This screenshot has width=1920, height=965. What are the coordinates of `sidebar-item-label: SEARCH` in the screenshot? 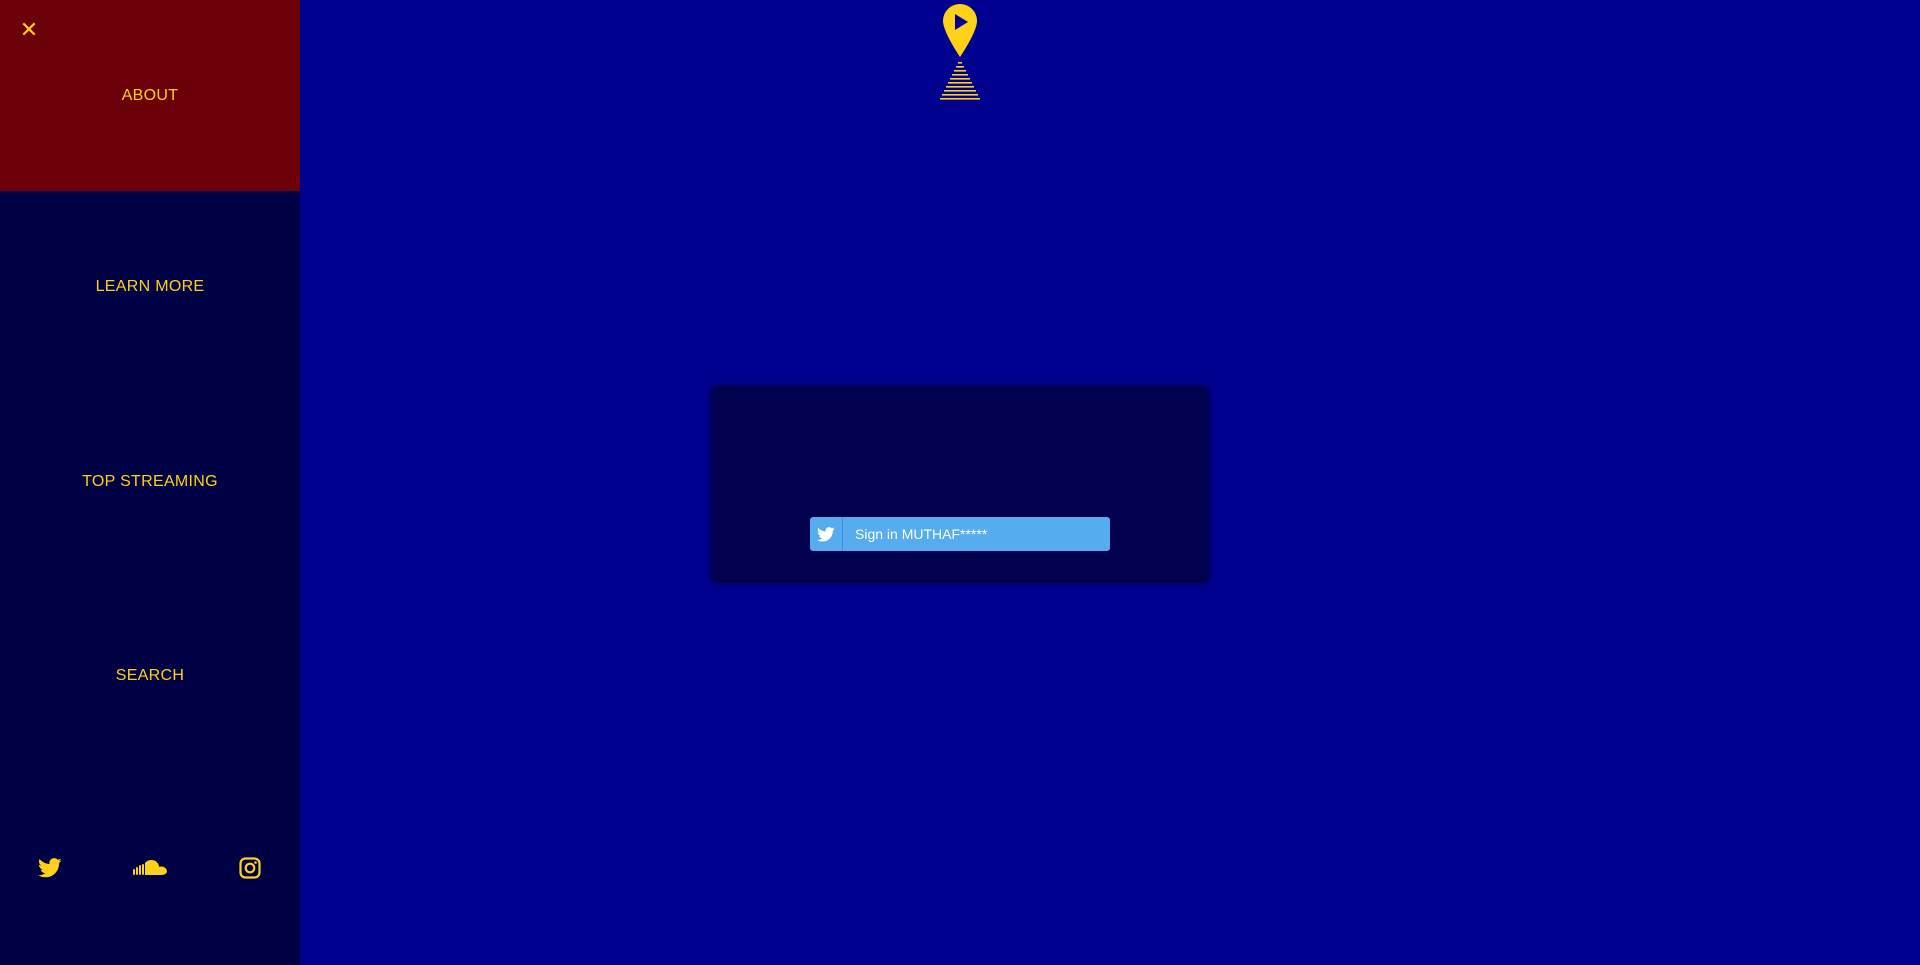 It's located at (150, 675).